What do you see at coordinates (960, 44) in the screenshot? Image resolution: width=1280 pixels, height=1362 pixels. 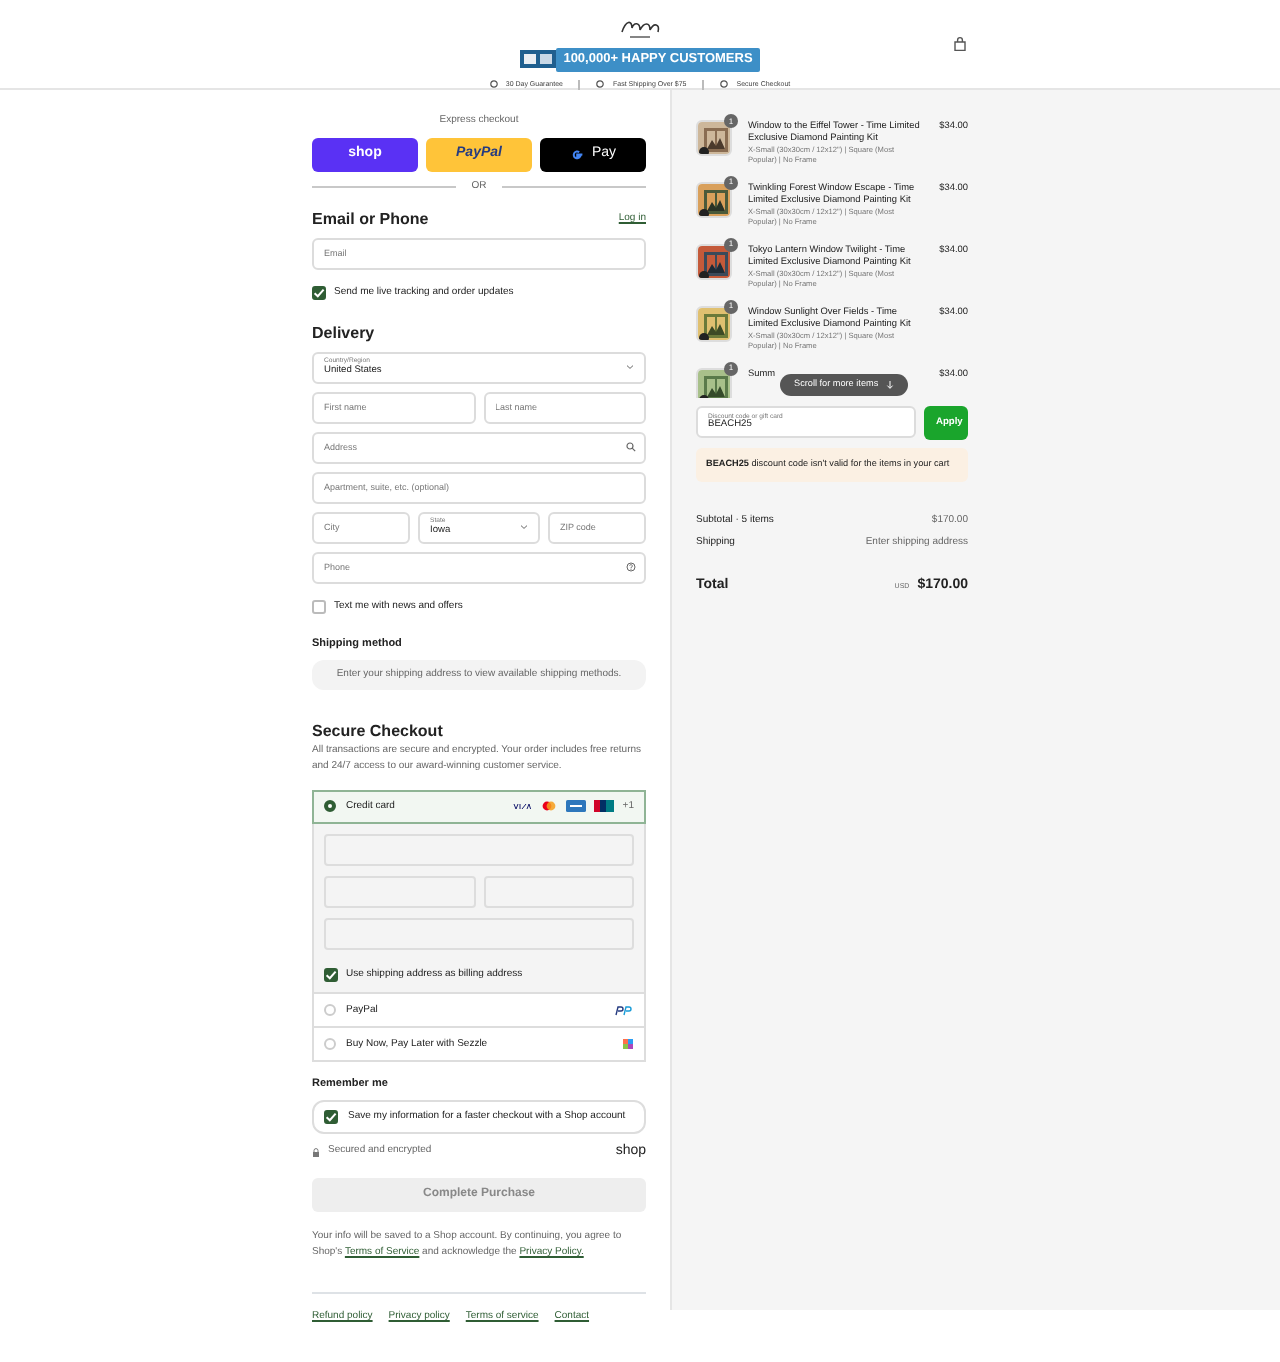 I see `shopping-bag-icon` at bounding box center [960, 44].